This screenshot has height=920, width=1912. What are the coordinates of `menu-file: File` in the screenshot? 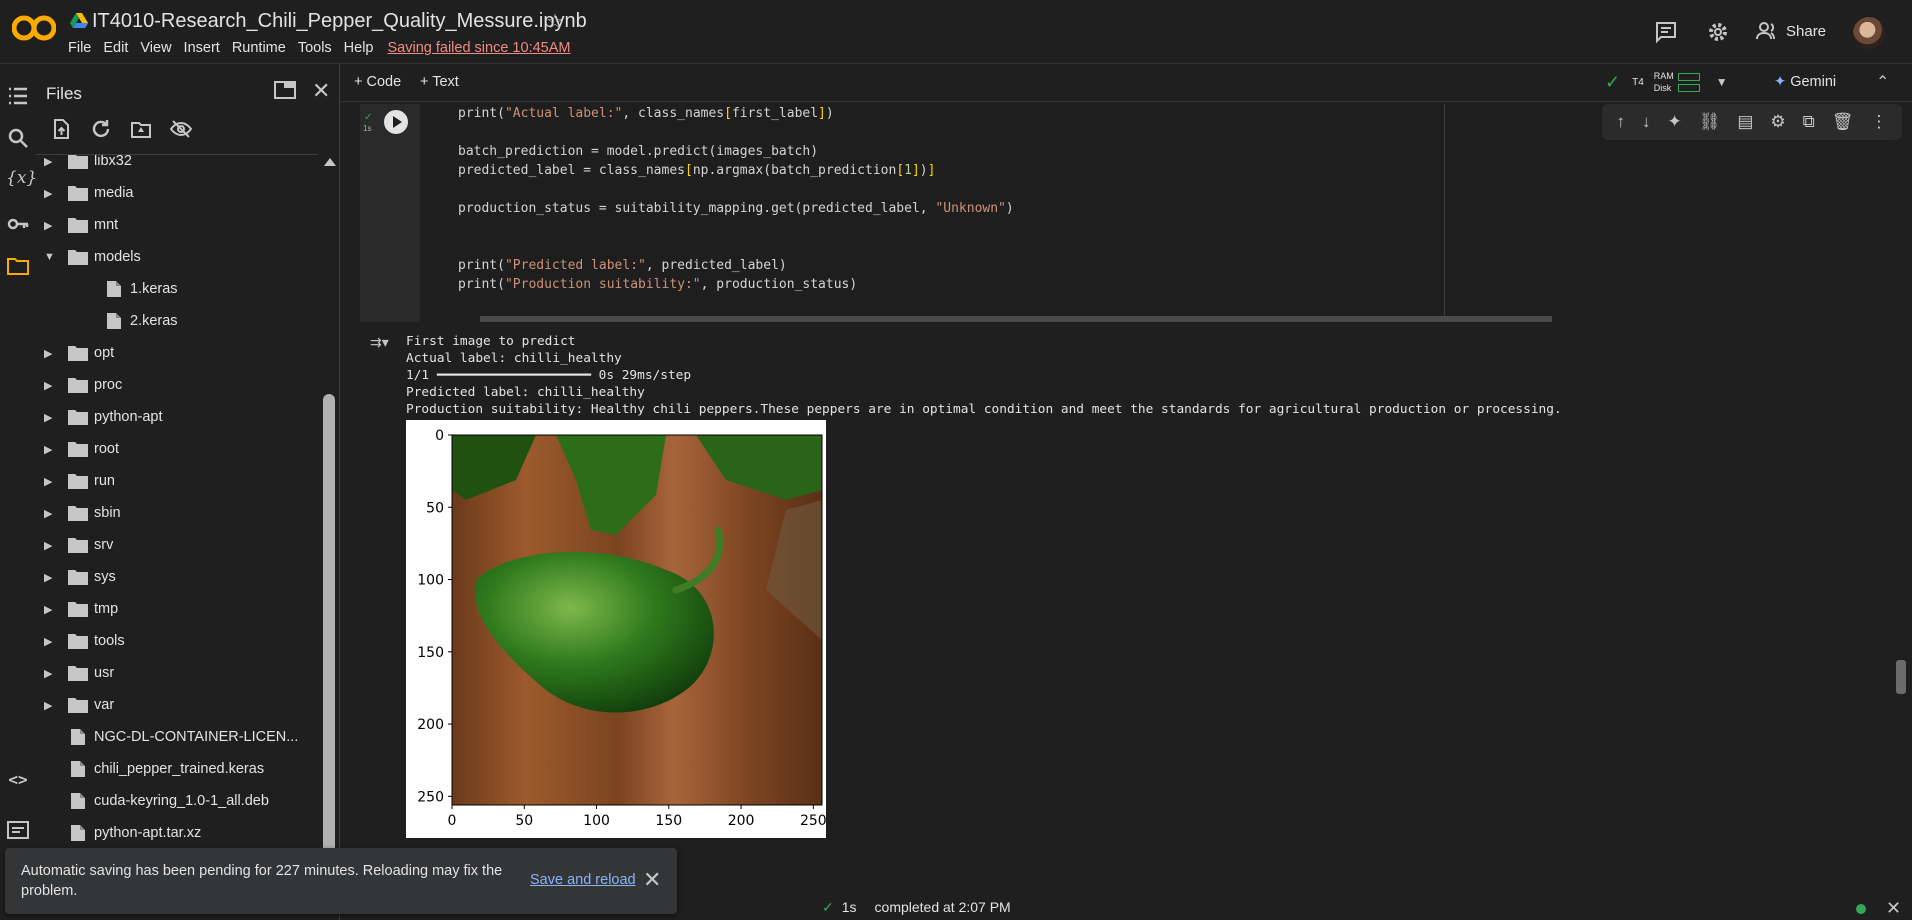 It's located at (79, 48).